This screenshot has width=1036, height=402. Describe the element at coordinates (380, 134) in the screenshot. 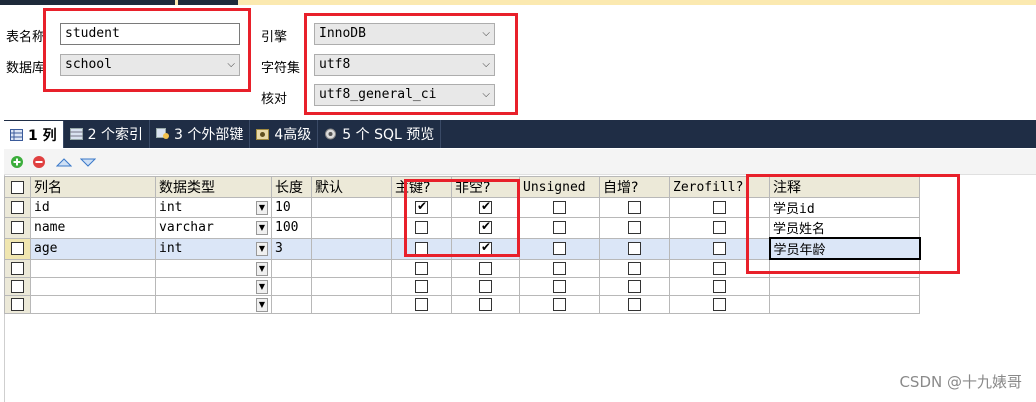

I see `tab-sql-preview: 5 个 SQL 预览` at that location.